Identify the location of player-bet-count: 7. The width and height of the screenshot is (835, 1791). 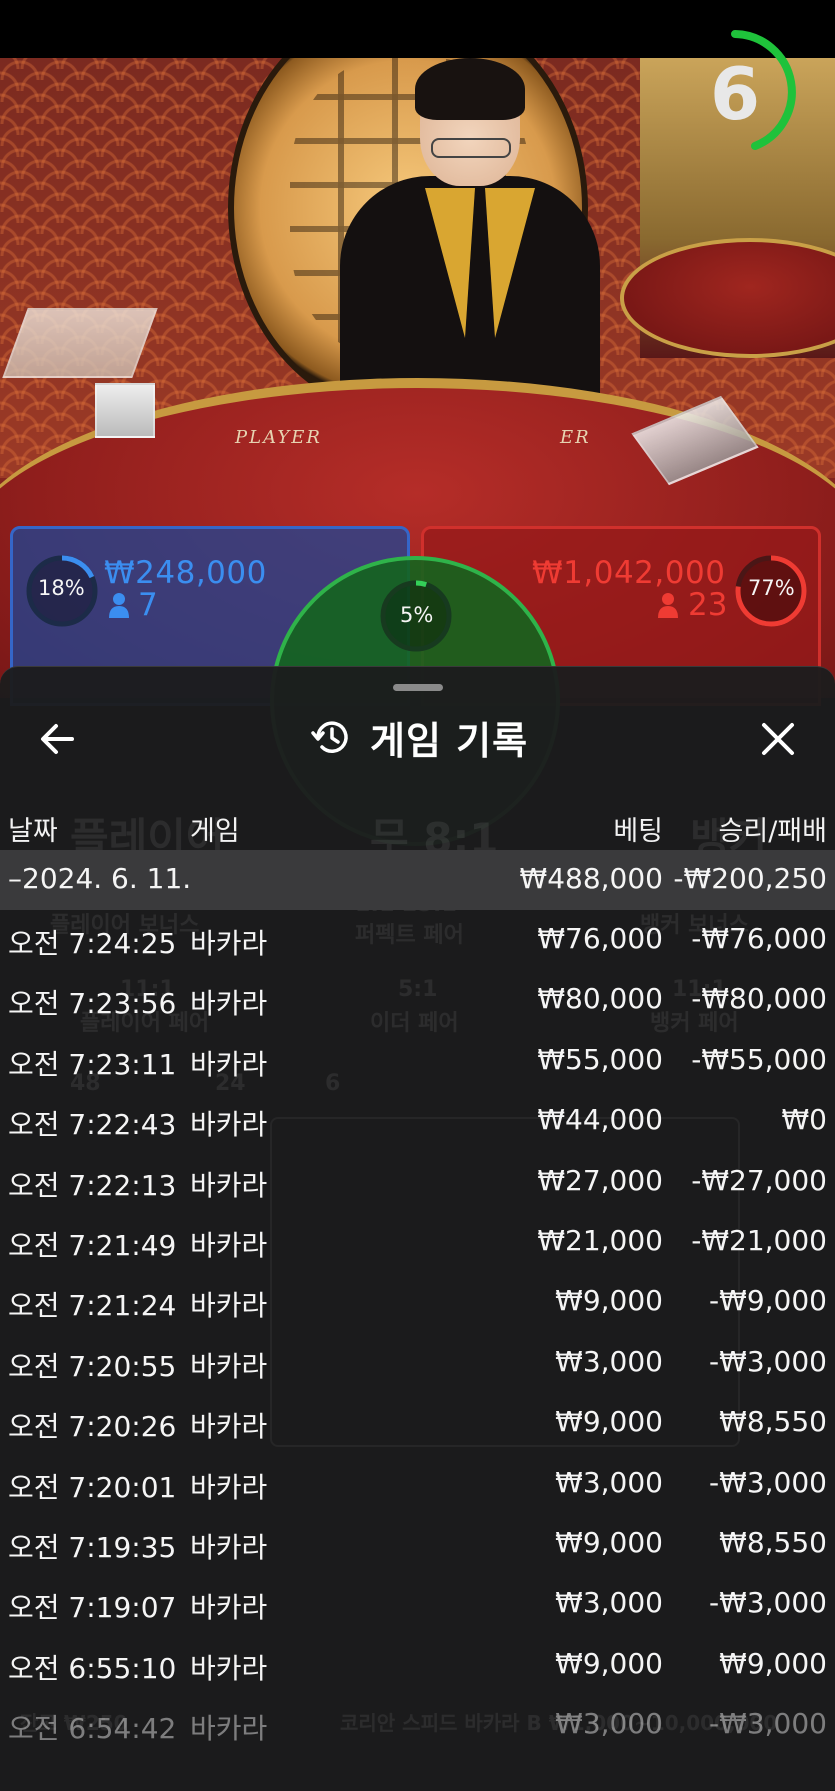
(148, 605).